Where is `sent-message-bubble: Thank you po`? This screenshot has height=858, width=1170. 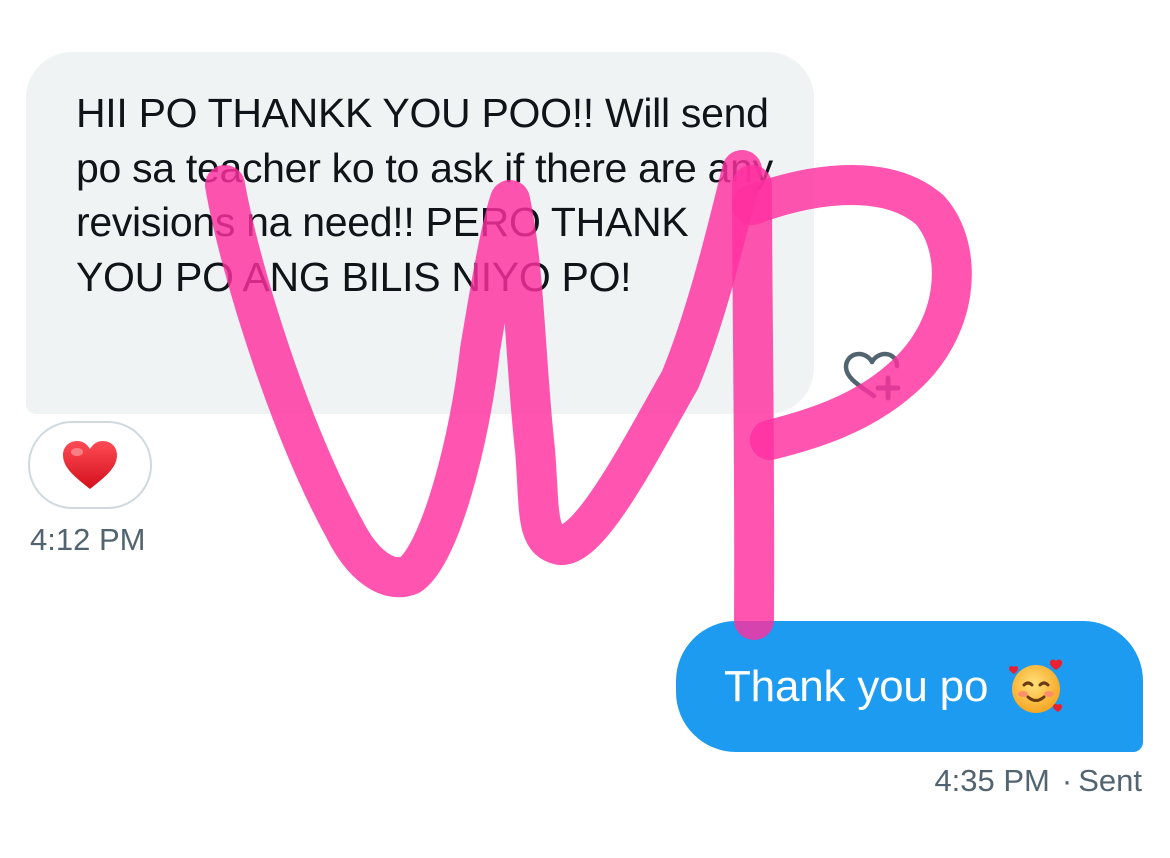 sent-message-bubble: Thank you po is located at coordinates (909, 686).